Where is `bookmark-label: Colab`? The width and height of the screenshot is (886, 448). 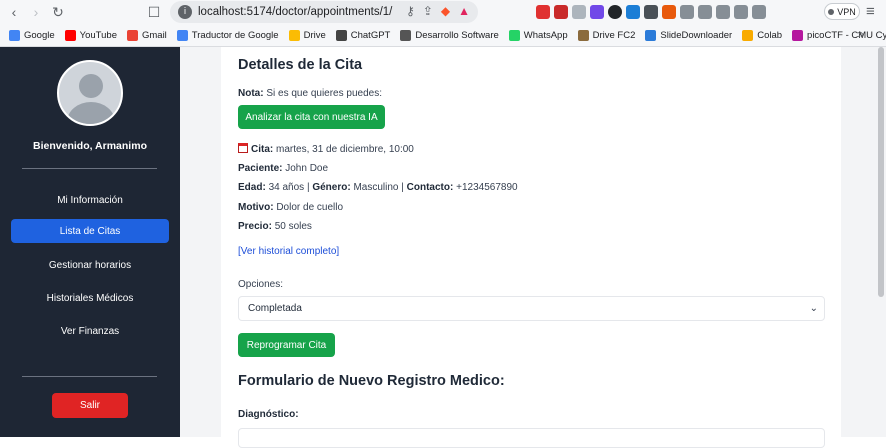
bookmark-label: Colab is located at coordinates (770, 35).